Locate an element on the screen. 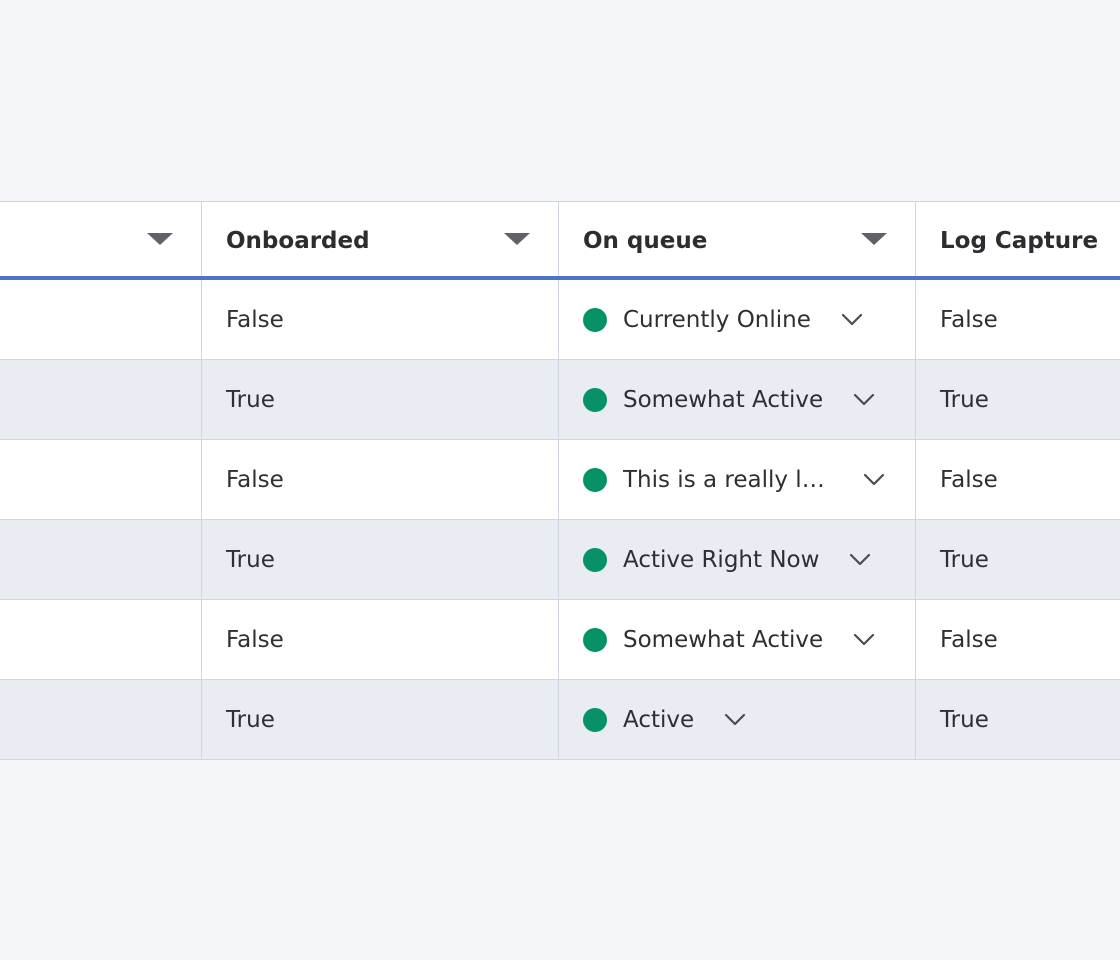 This screenshot has width=1120, height=960. column-header-on-queue: On queue is located at coordinates (737, 239).